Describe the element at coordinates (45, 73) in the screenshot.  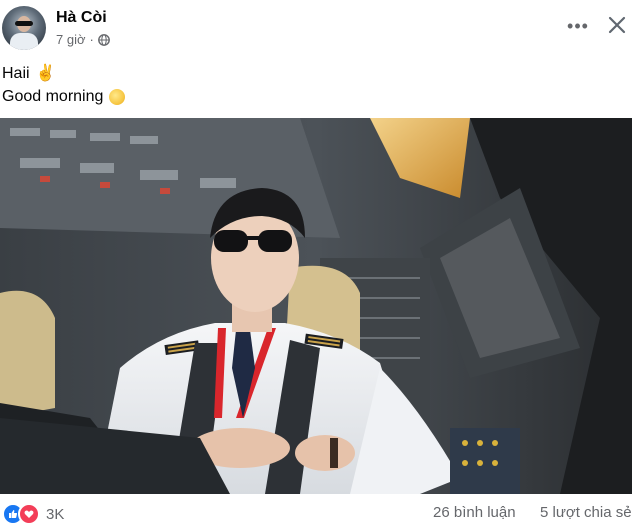
I see `victory-hand-emoji: ✌` at that location.